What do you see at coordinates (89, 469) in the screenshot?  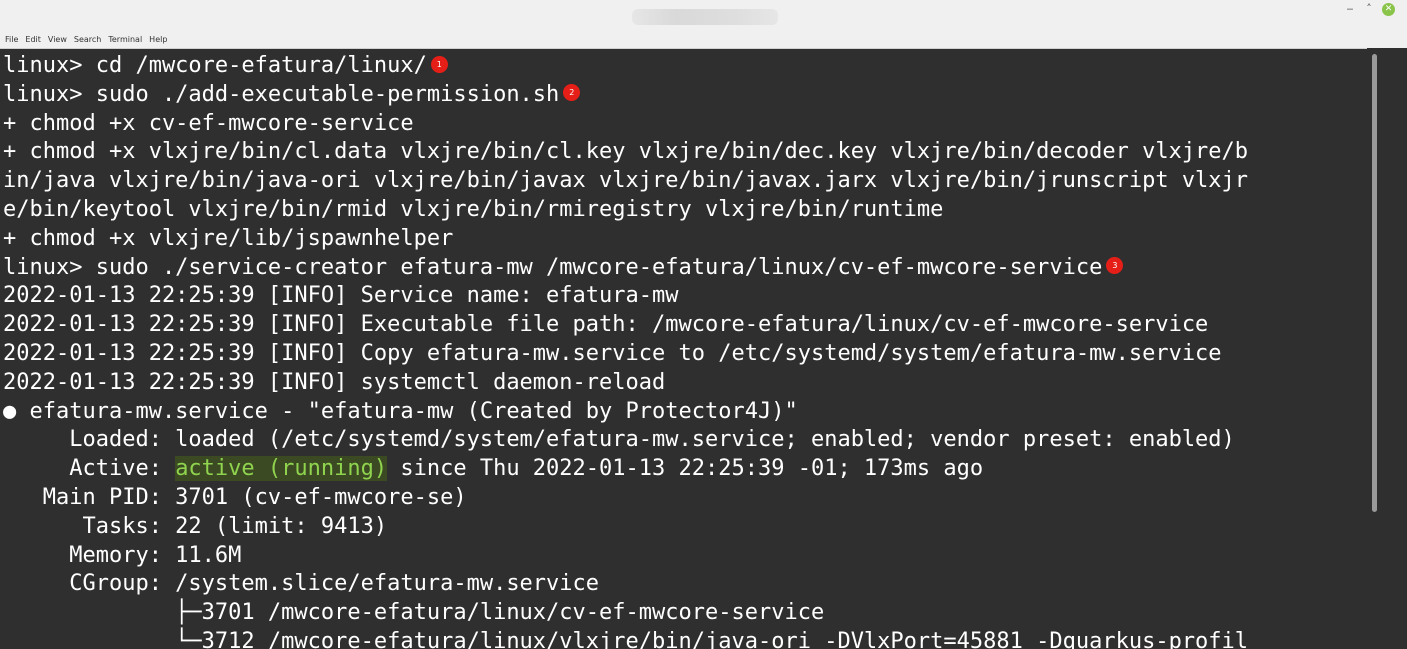 I see `line-text: Active:` at bounding box center [89, 469].